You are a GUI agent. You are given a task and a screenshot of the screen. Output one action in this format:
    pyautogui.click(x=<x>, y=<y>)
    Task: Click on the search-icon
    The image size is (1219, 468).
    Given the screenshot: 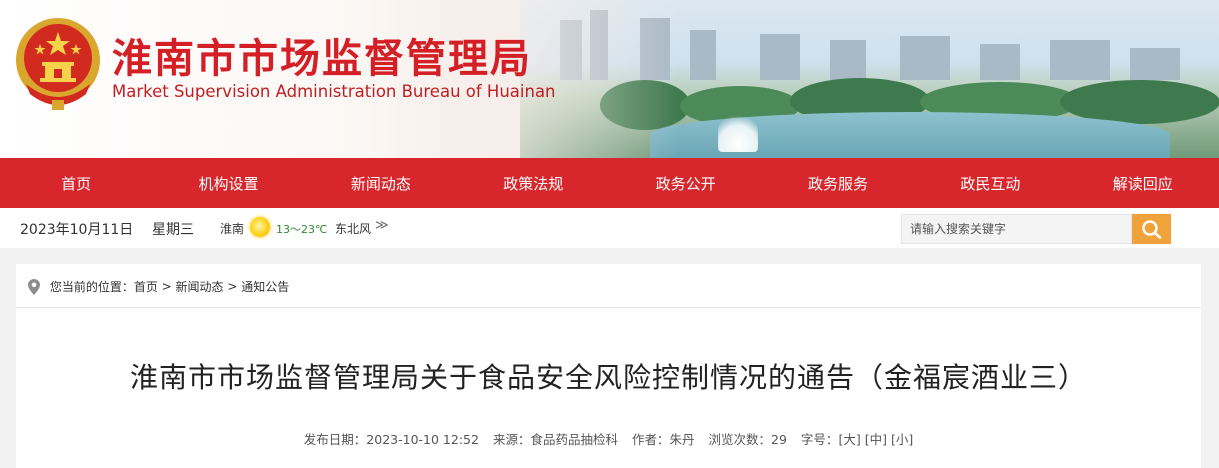 What is the action you would take?
    pyautogui.click(x=1152, y=229)
    